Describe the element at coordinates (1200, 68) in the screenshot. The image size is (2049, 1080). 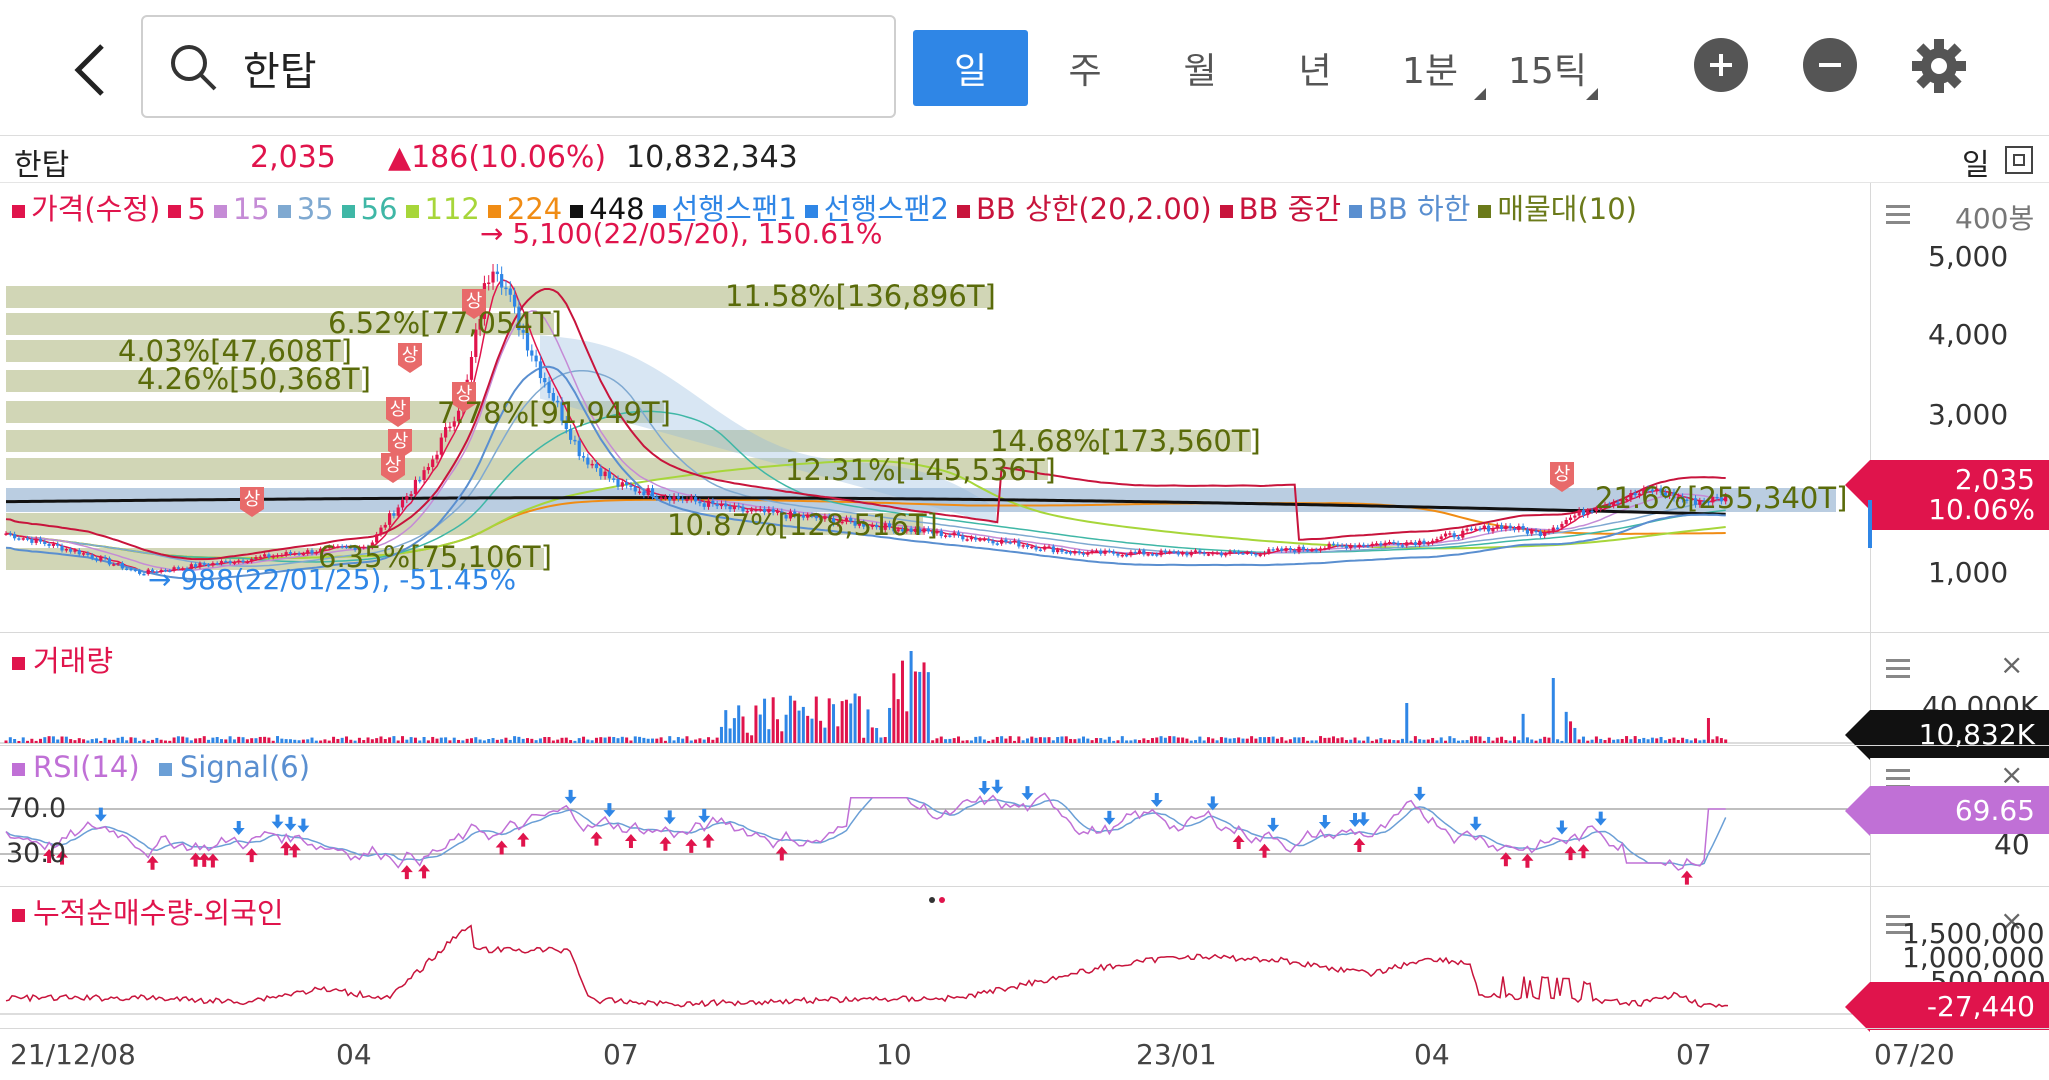
I see `tab-month: 월` at that location.